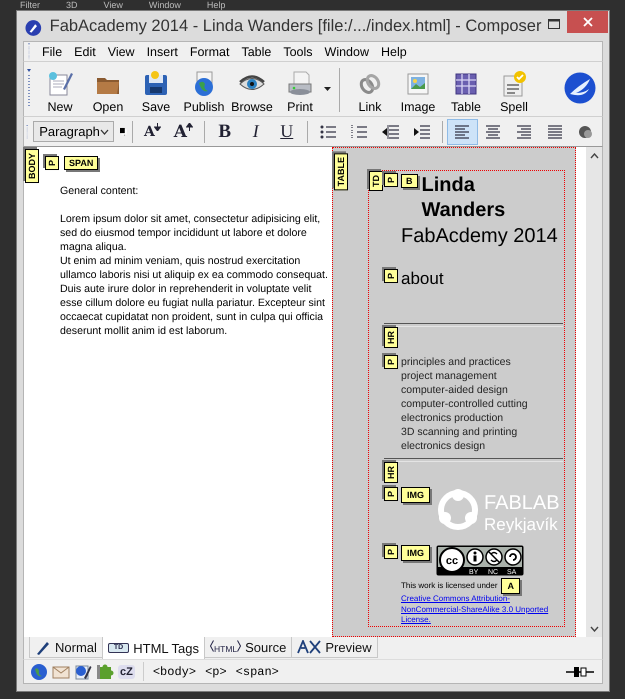  I want to click on element-tag: B, so click(409, 181).